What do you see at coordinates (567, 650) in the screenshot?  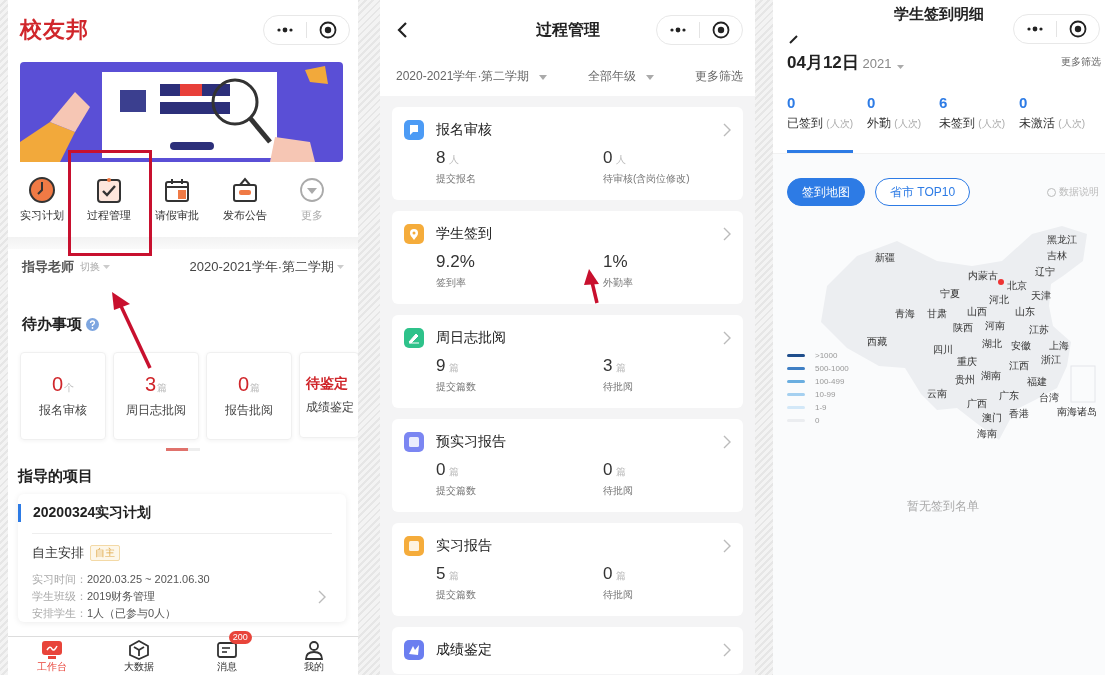 I see `module-card: 成绩鉴定` at bounding box center [567, 650].